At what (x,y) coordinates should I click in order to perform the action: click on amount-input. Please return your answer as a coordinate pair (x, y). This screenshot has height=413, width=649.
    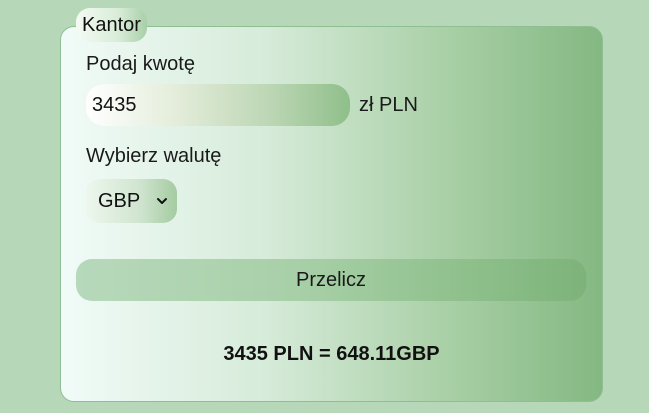
    Looking at the image, I should click on (218, 105).